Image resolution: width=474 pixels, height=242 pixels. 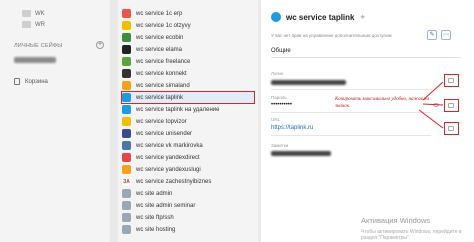 What do you see at coordinates (168, 169) in the screenshot?
I see `entry-label: wc service yandexuslugi` at bounding box center [168, 169].